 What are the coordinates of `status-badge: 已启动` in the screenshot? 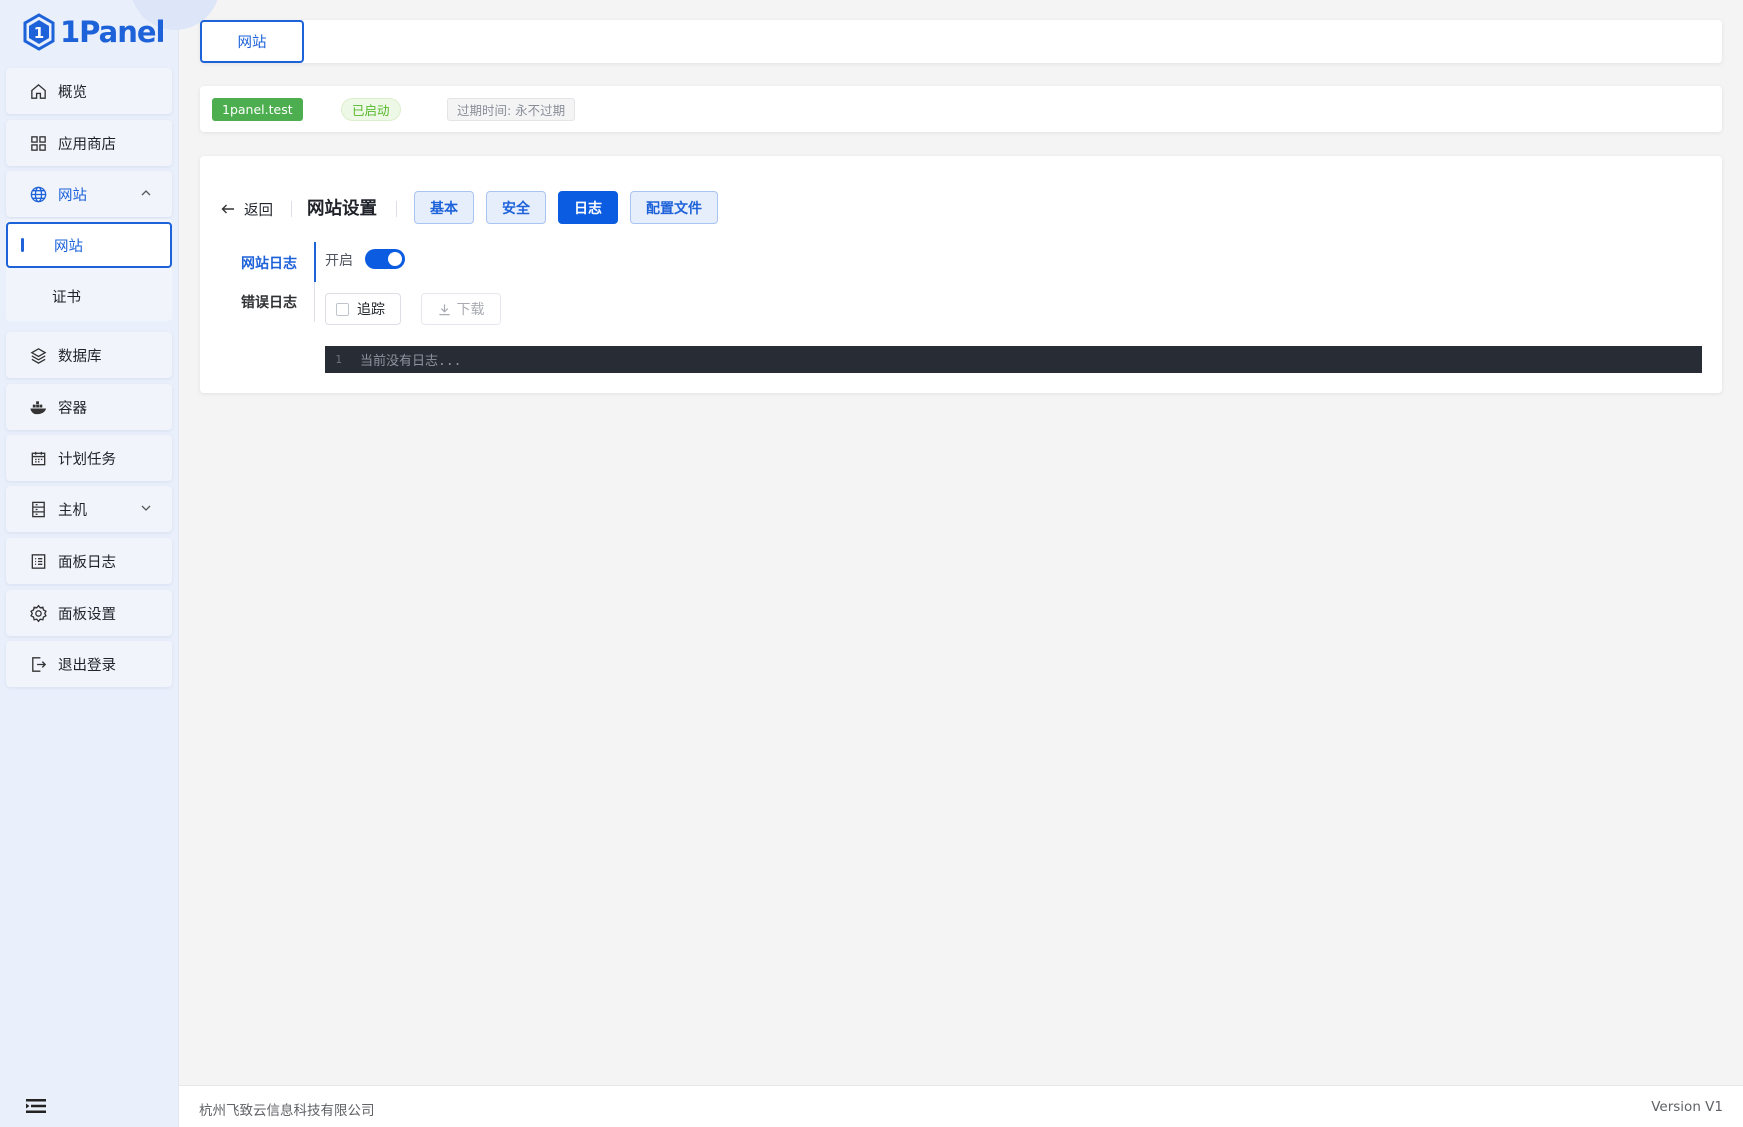 It's located at (371, 109).